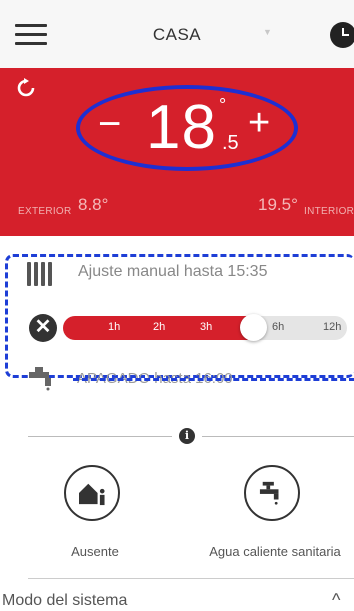 The width and height of the screenshot is (354, 611). Describe the element at coordinates (259, 123) in the screenshot. I see `increase-temperature-button: +` at that location.